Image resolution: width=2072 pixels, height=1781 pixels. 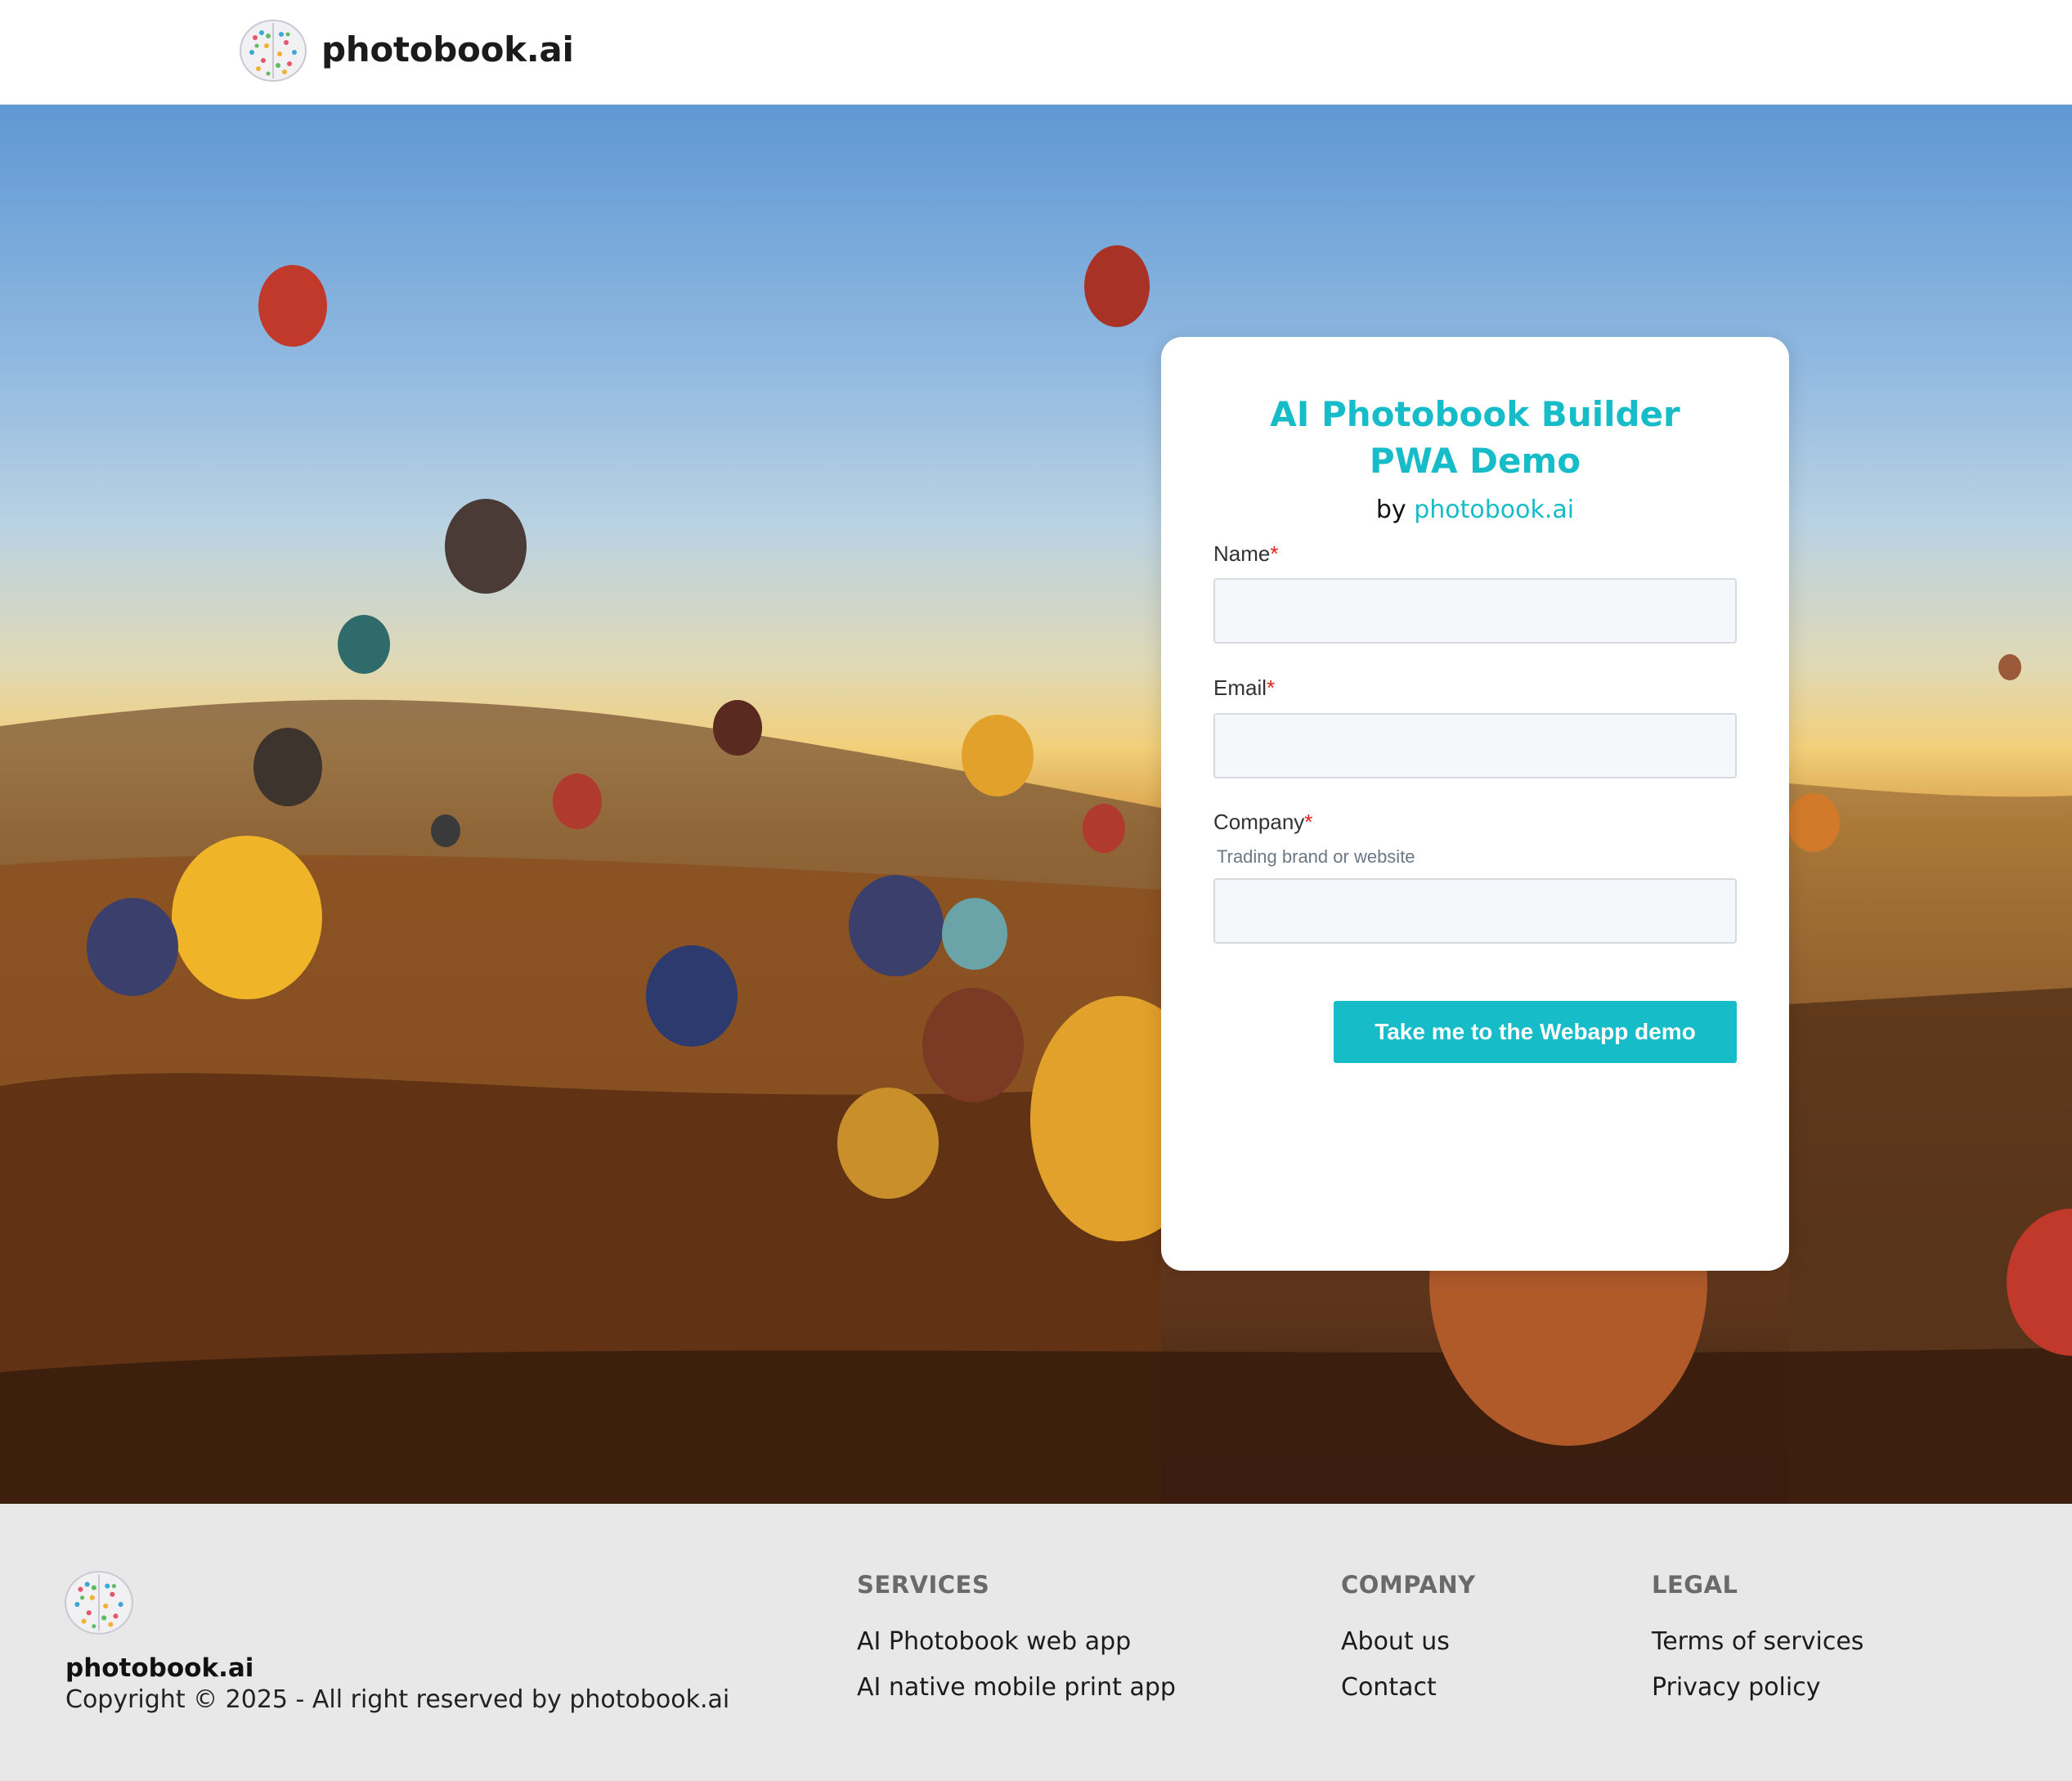 I want to click on site-header: photobook.ai, so click(x=1036, y=53).